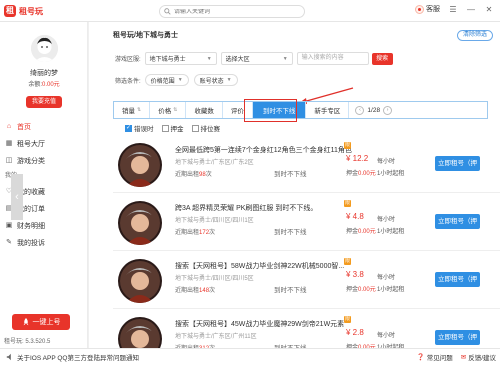 The height and width of the screenshot is (365, 500). Describe the element at coordinates (145, 35) in the screenshot. I see `breadcrumb: 租号玩/地下城与勇士` at that location.